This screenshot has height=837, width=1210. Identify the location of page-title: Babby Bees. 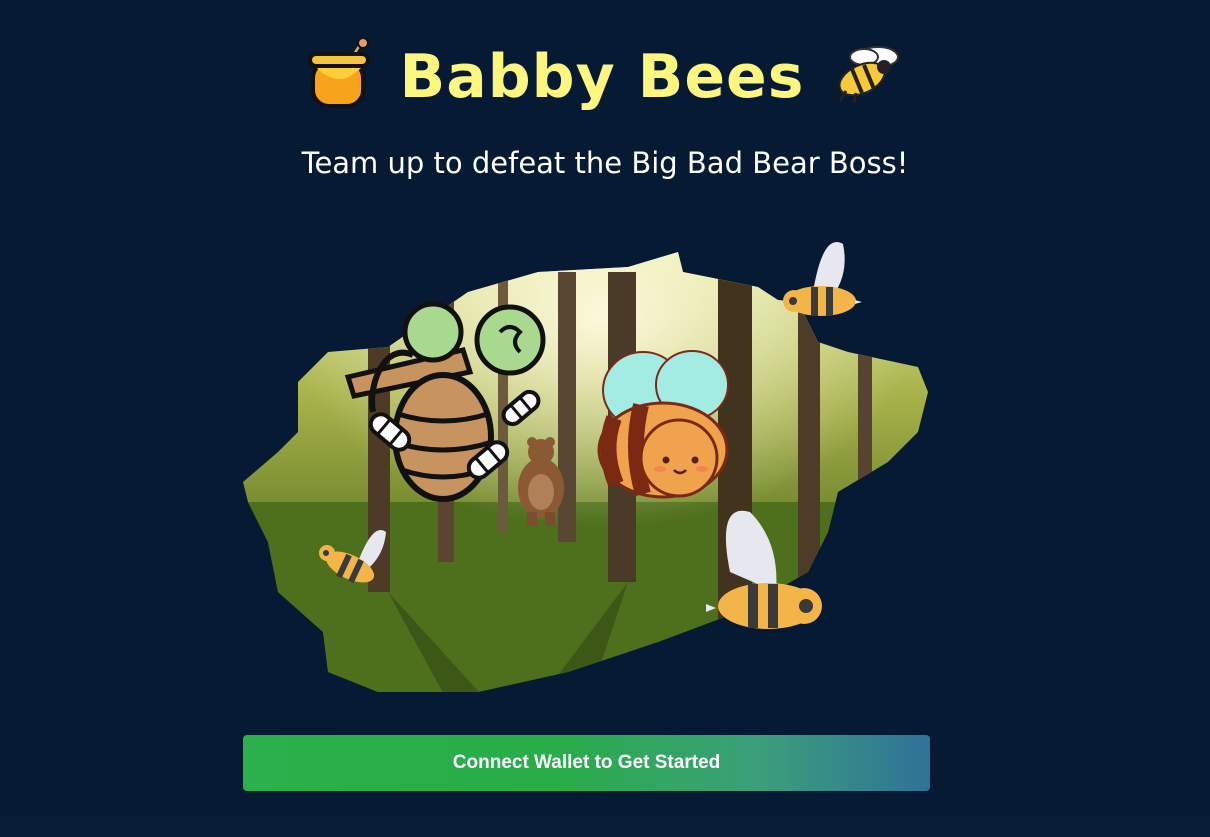
(602, 76).